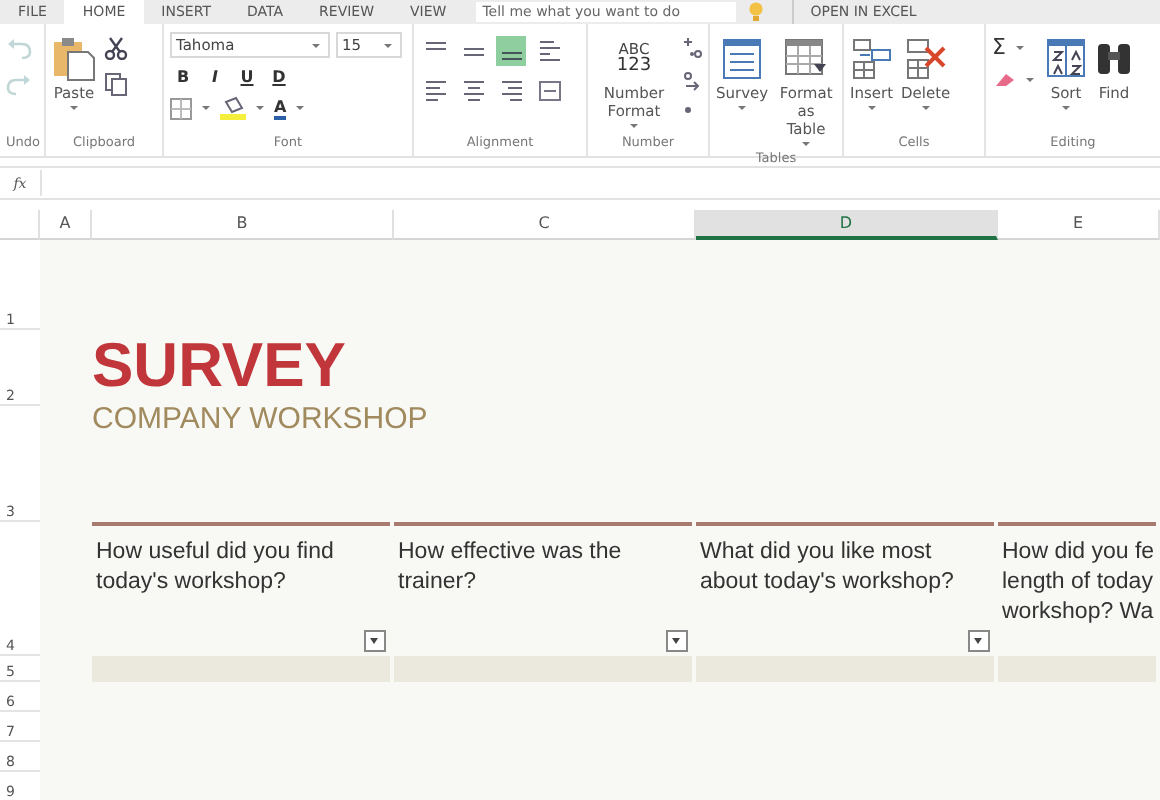 The width and height of the screenshot is (1160, 800). Describe the element at coordinates (511, 56) in the screenshot. I see `align-bottom-icon` at that location.